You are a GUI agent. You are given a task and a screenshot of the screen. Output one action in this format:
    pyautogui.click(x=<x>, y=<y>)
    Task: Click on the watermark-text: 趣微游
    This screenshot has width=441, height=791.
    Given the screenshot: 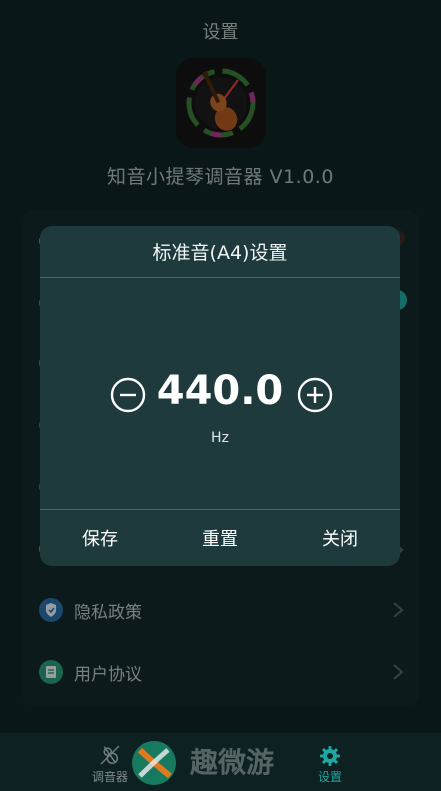 What is the action you would take?
    pyautogui.click(x=232, y=762)
    